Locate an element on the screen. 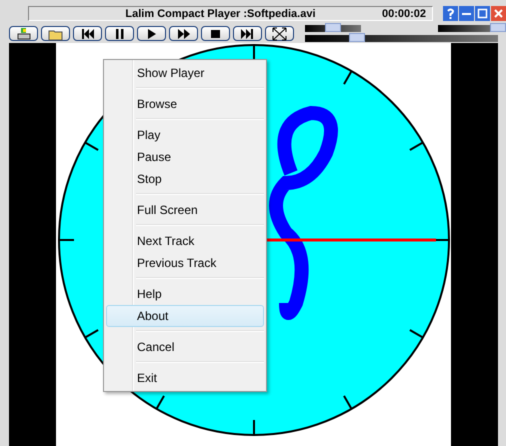 This screenshot has width=506, height=446. fullscreen-icon is located at coordinates (279, 34).